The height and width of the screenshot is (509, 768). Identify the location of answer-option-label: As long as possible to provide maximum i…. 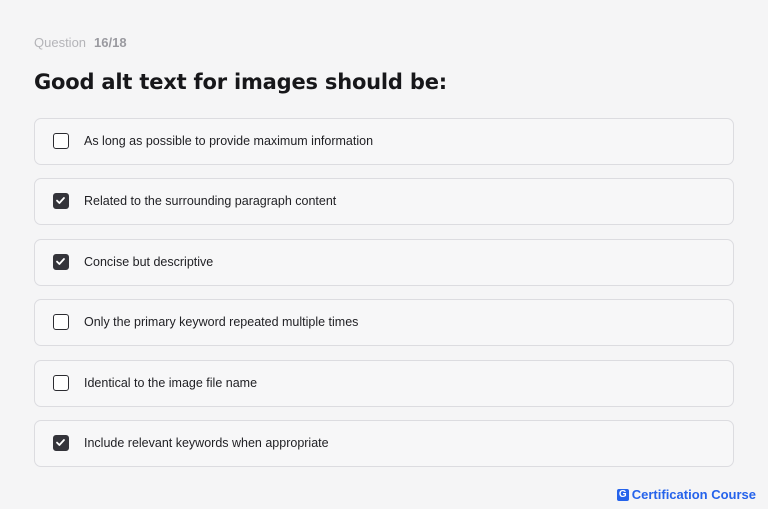
(229, 141).